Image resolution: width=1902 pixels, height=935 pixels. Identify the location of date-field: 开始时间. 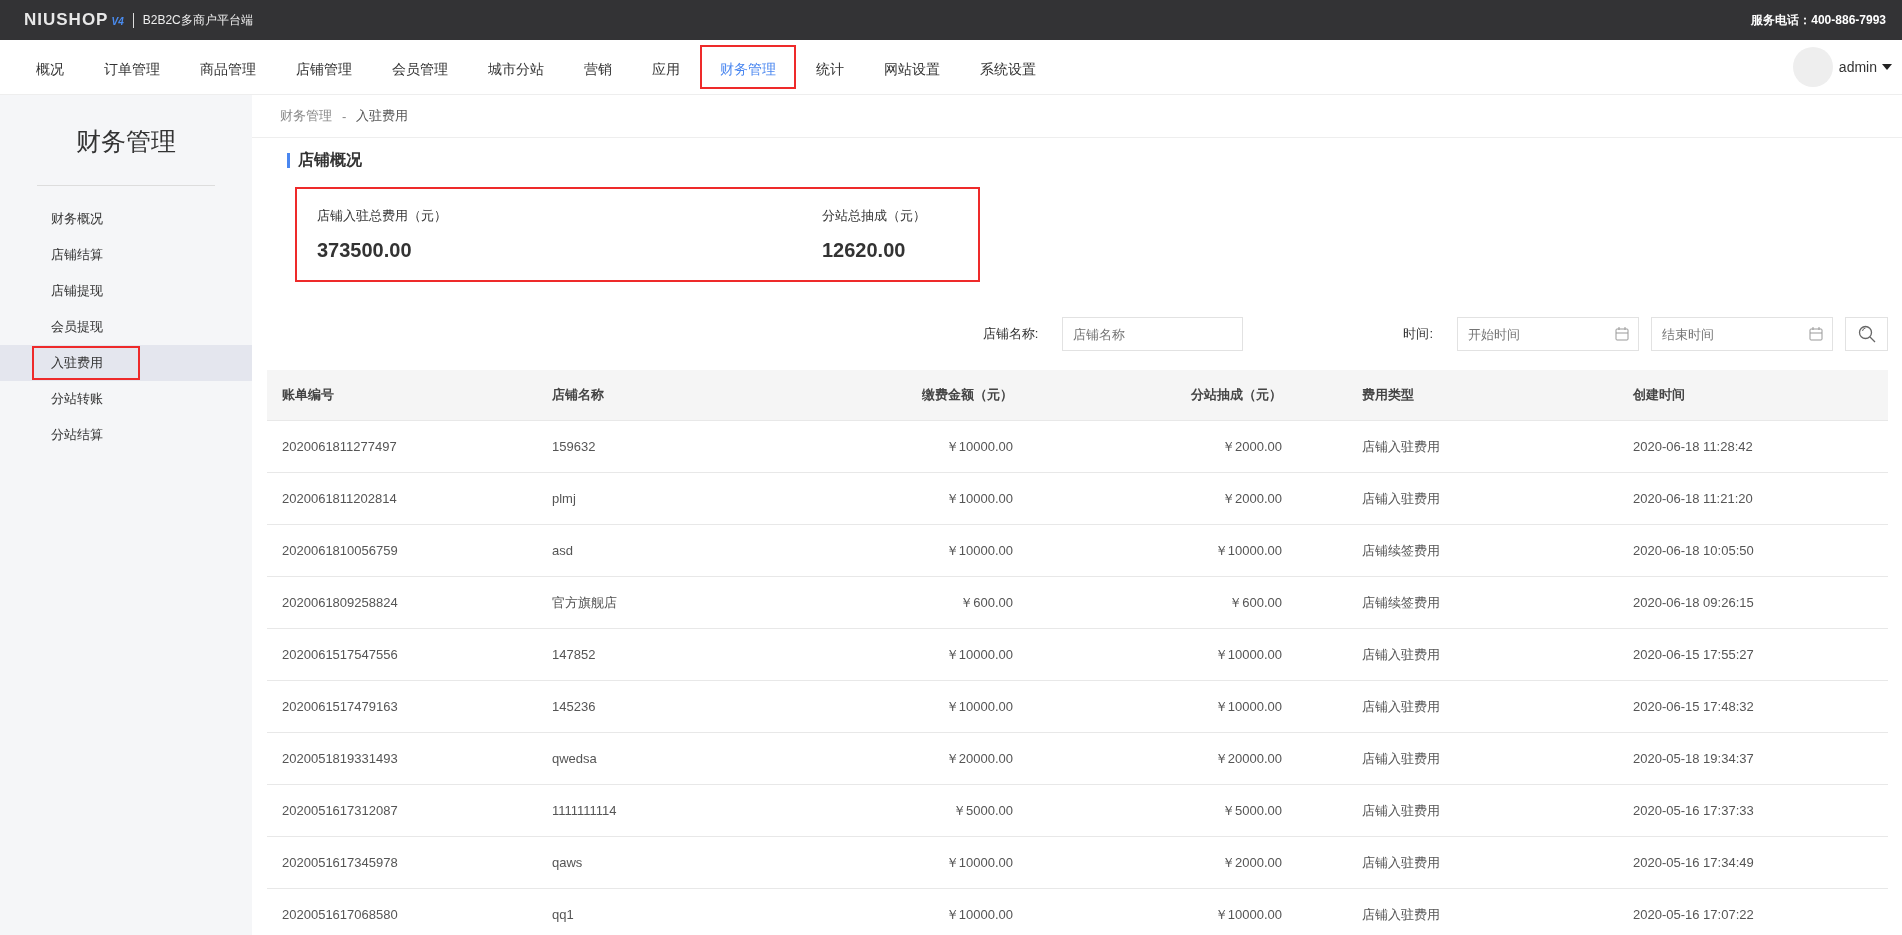
(1548, 334).